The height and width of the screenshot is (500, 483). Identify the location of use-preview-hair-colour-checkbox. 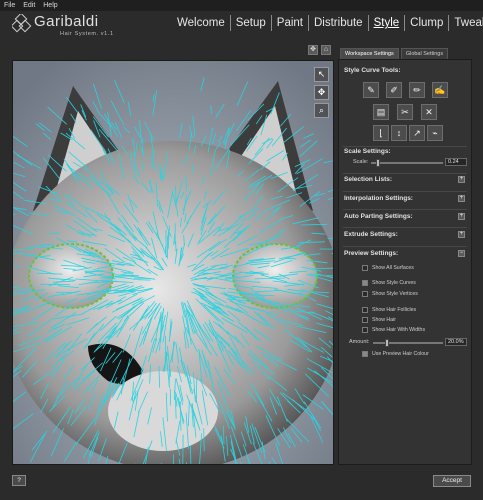
(365, 354).